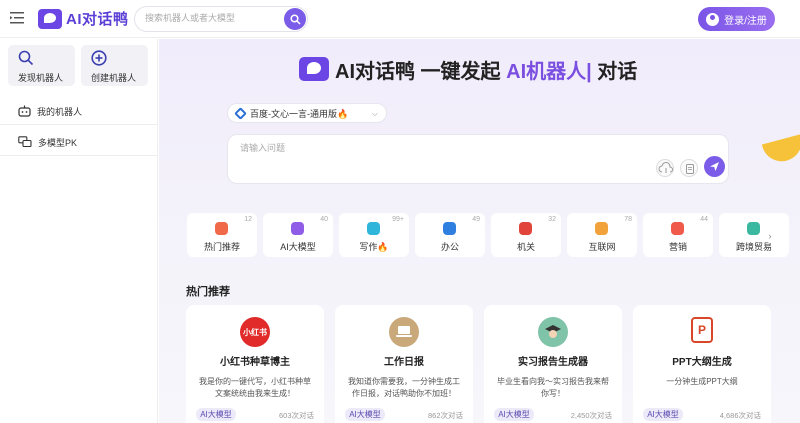  I want to click on upload-button, so click(665, 168).